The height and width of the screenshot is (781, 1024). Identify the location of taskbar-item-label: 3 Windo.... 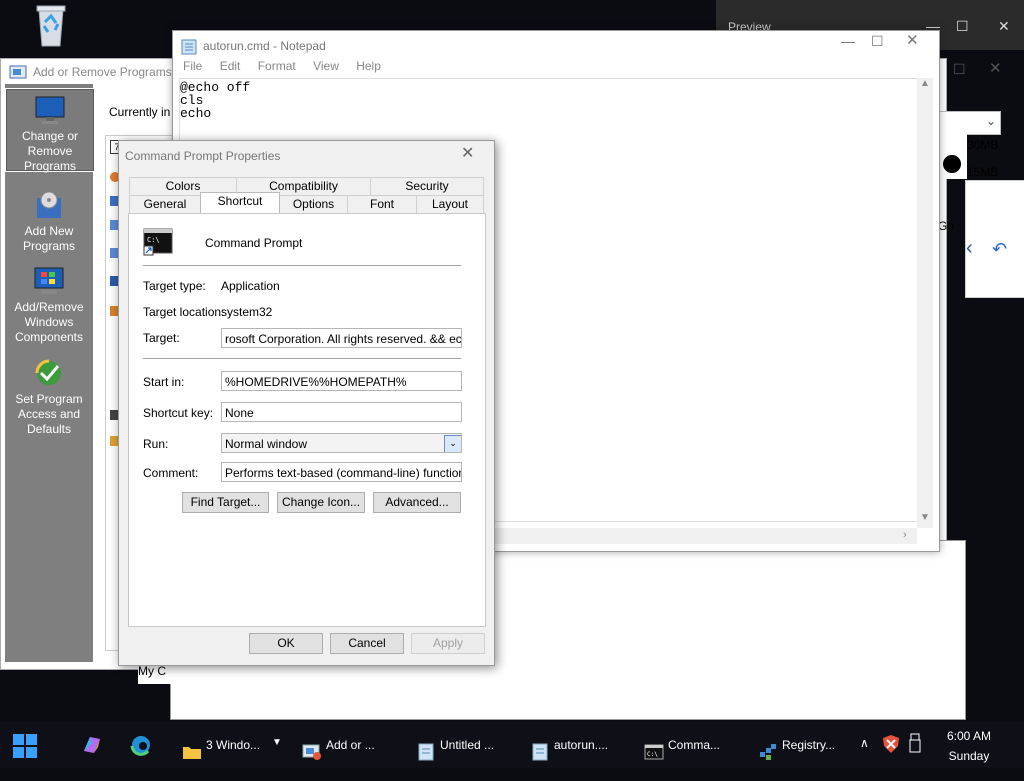
(233, 745).